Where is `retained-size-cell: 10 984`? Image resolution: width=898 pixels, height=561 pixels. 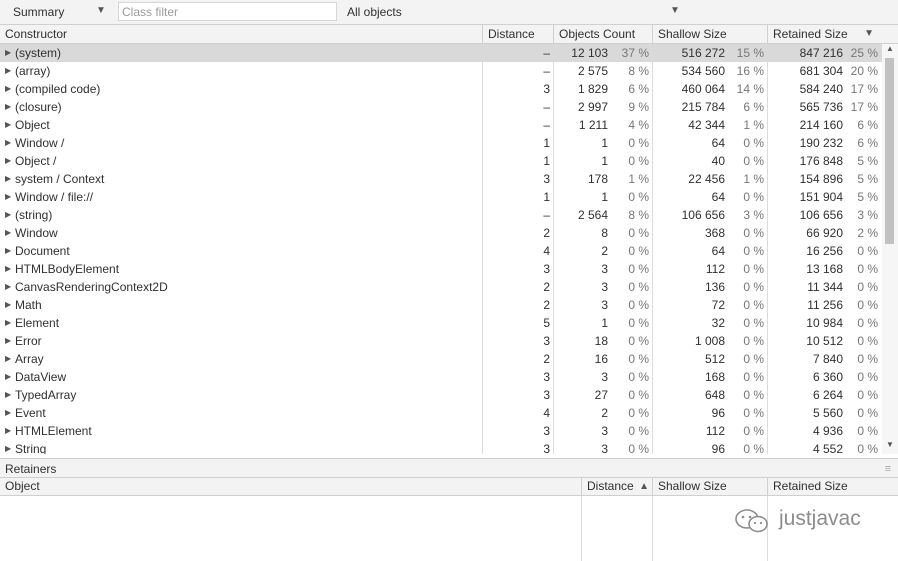
retained-size-cell: 10 984 is located at coordinates (824, 323).